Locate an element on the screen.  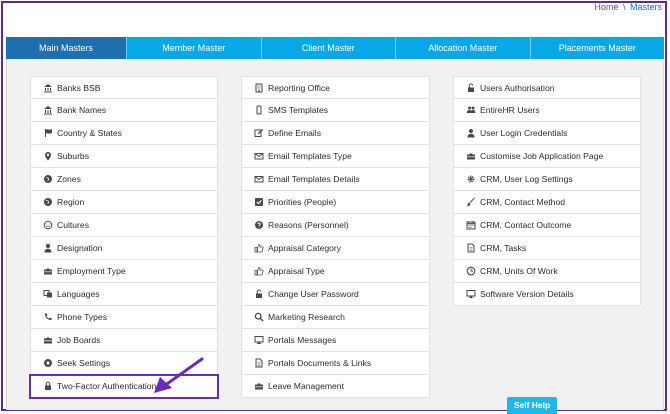
master-link-crm-tasks: CRM, Tasks is located at coordinates (547, 248).